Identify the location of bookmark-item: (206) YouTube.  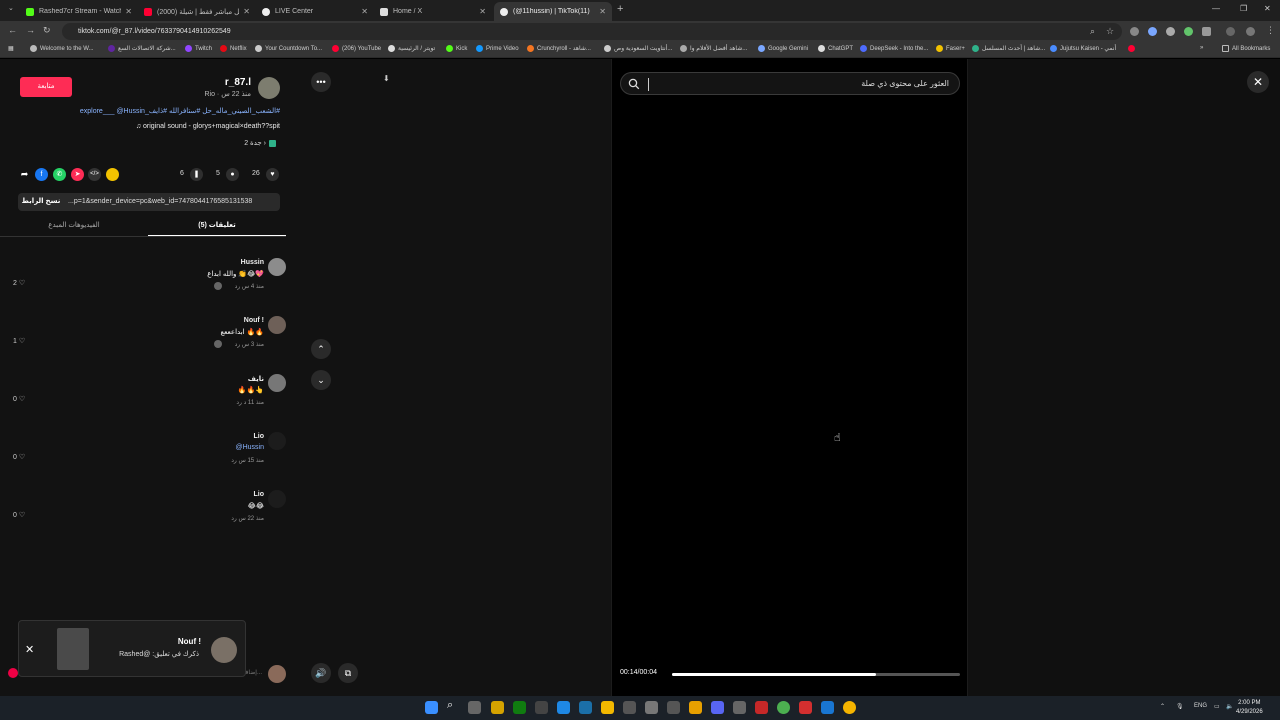
(356, 48).